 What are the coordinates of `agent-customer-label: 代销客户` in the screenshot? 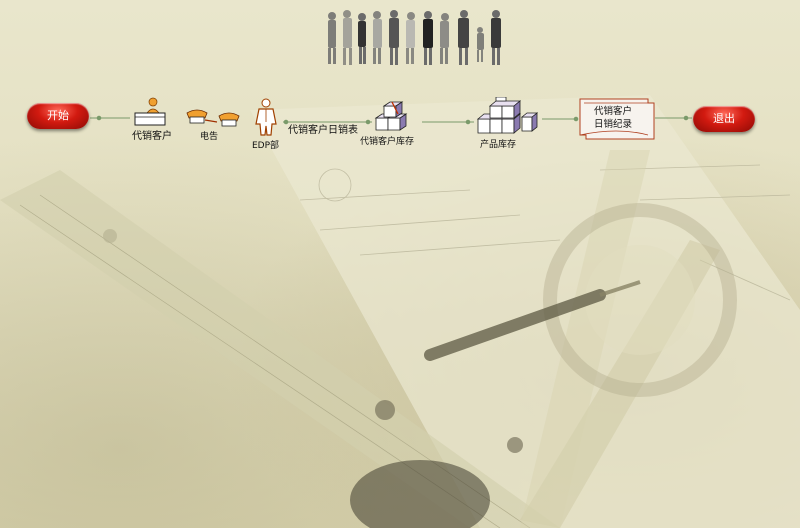 It's located at (152, 136).